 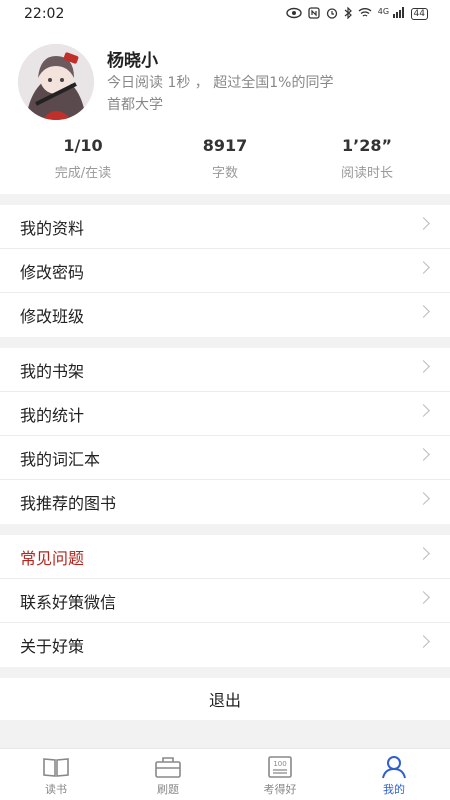 I want to click on menu-item-change-password: 修改密码, so click(x=225, y=271).